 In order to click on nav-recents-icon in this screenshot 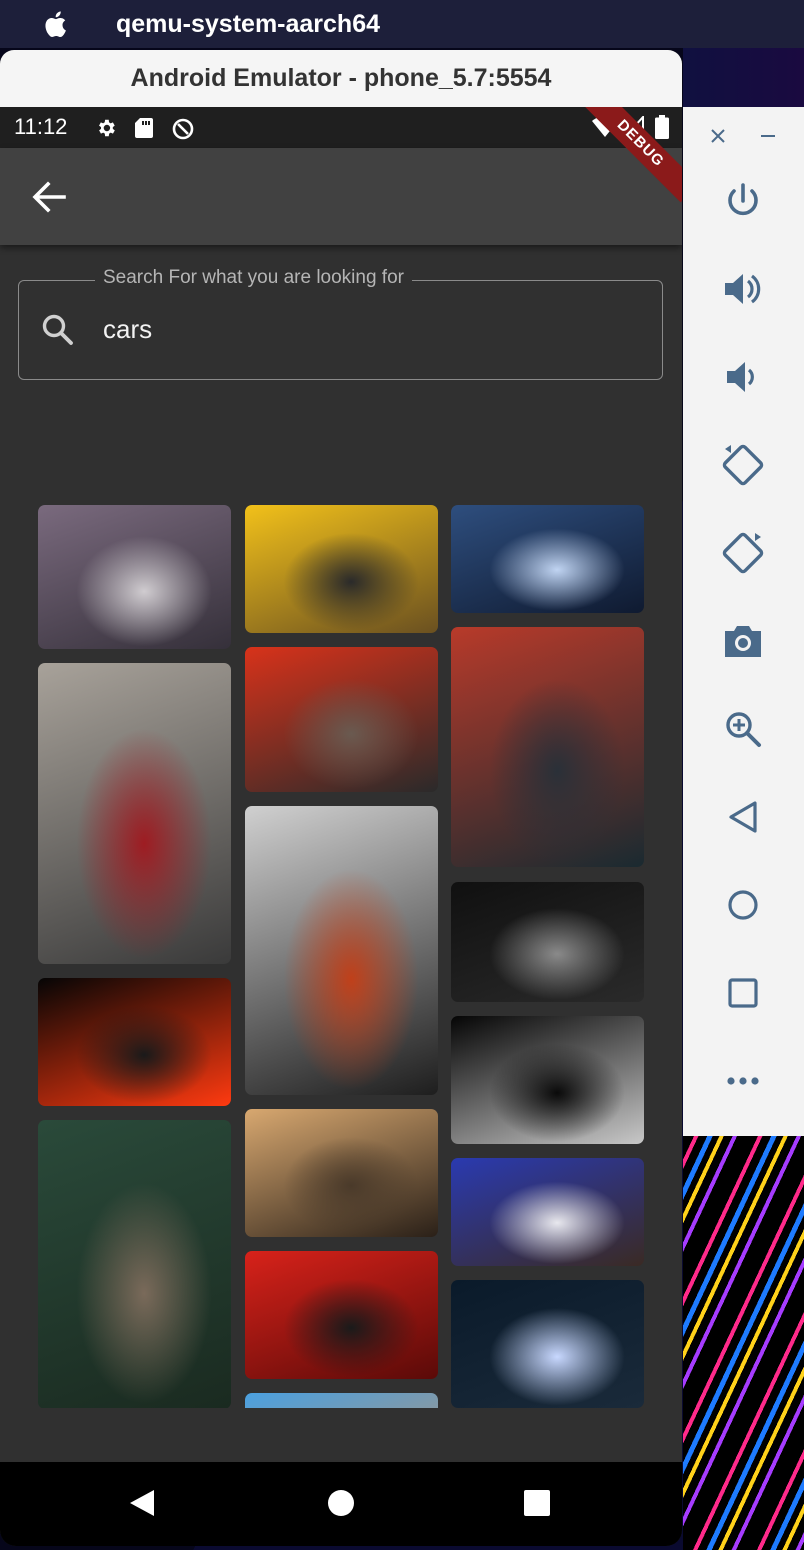, I will do `click(537, 1505)`.